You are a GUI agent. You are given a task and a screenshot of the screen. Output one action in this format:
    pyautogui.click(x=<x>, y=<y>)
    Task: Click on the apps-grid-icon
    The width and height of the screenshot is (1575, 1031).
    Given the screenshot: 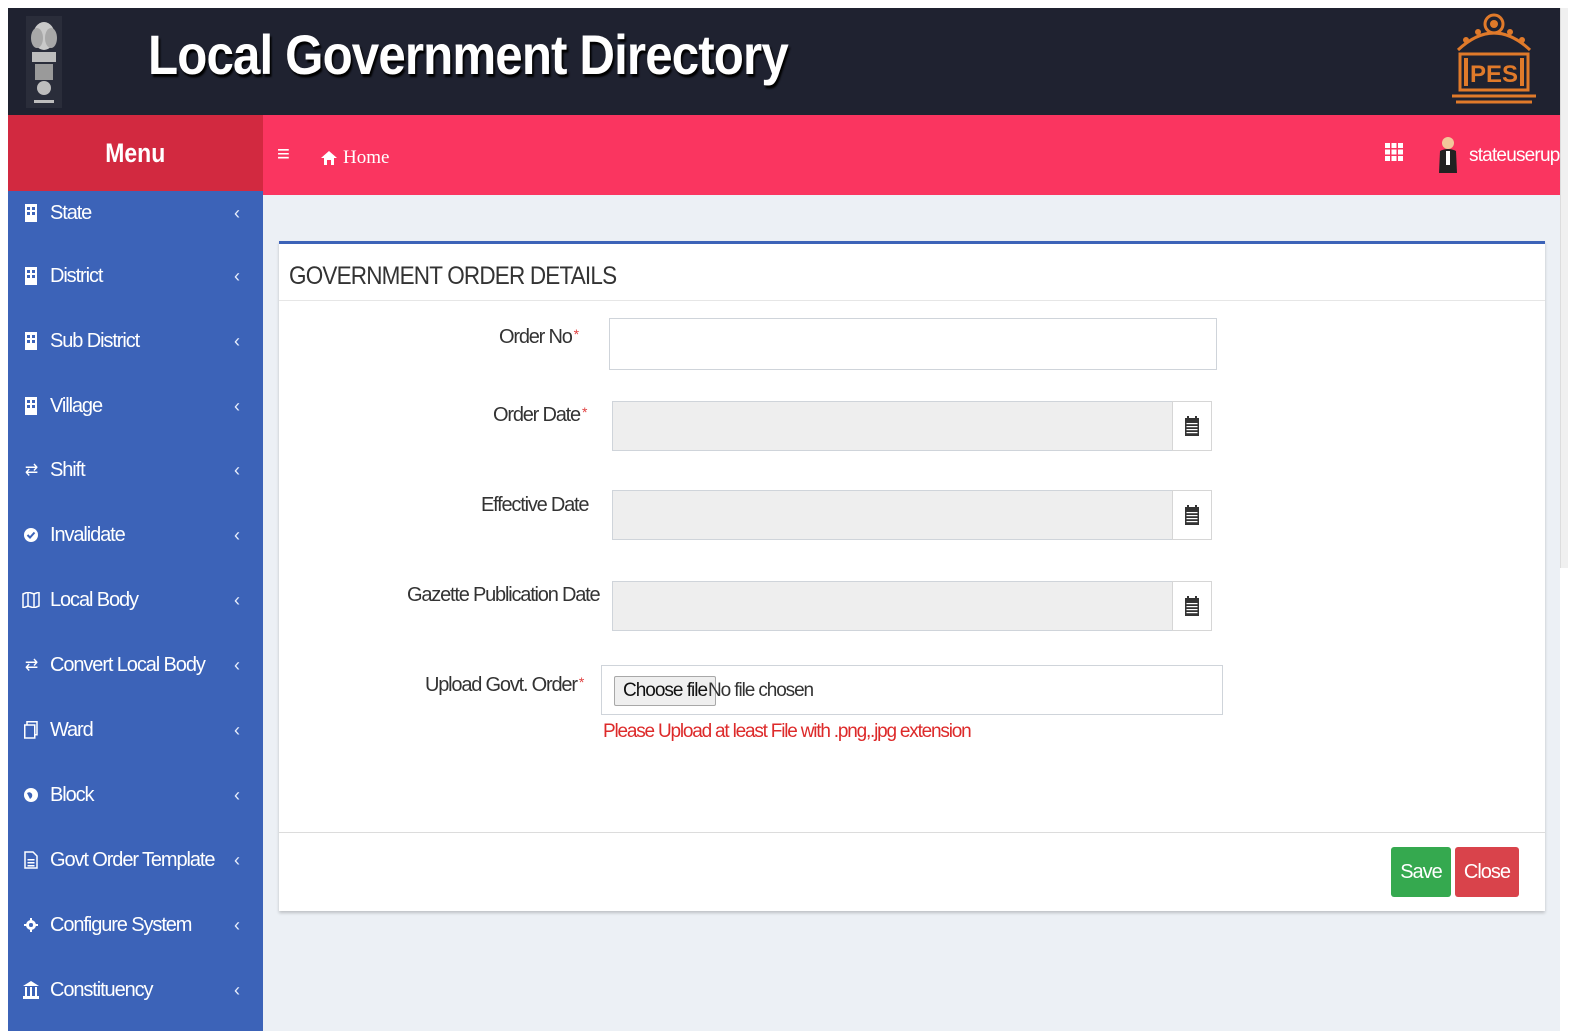 What is the action you would take?
    pyautogui.click(x=1394, y=152)
    